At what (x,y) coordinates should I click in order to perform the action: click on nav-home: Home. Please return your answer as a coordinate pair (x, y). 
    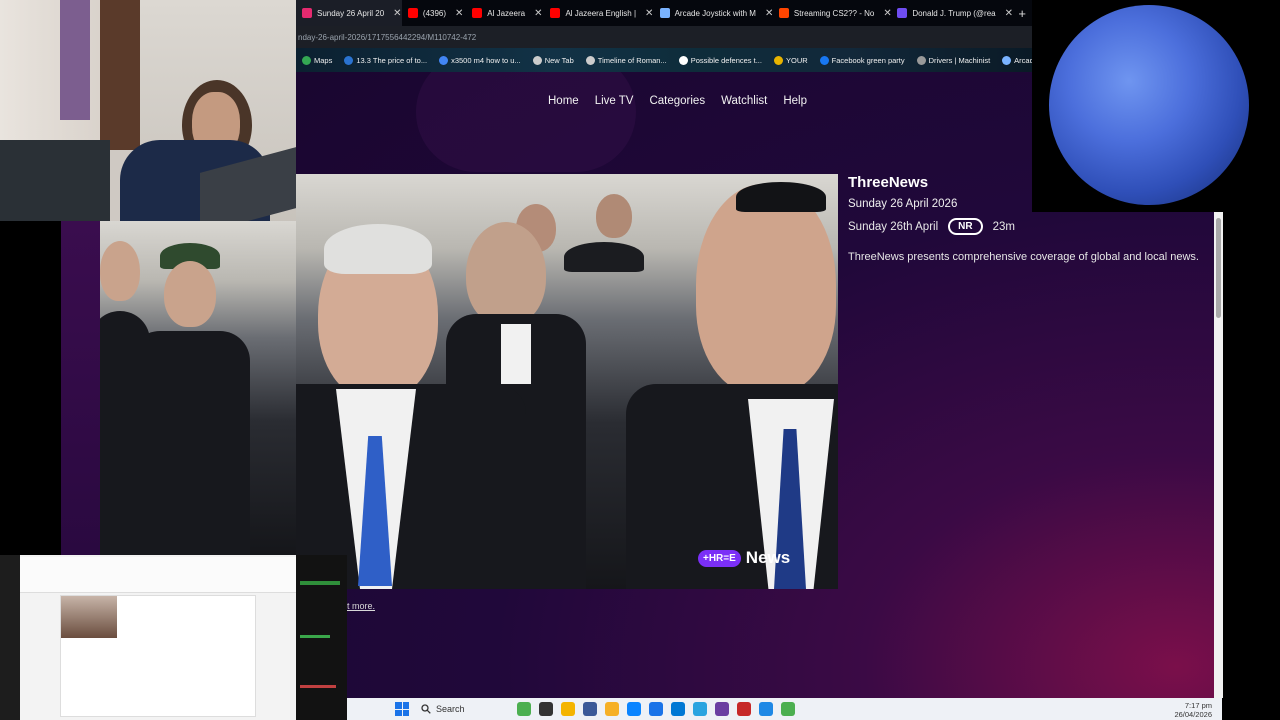
    Looking at the image, I should click on (563, 101).